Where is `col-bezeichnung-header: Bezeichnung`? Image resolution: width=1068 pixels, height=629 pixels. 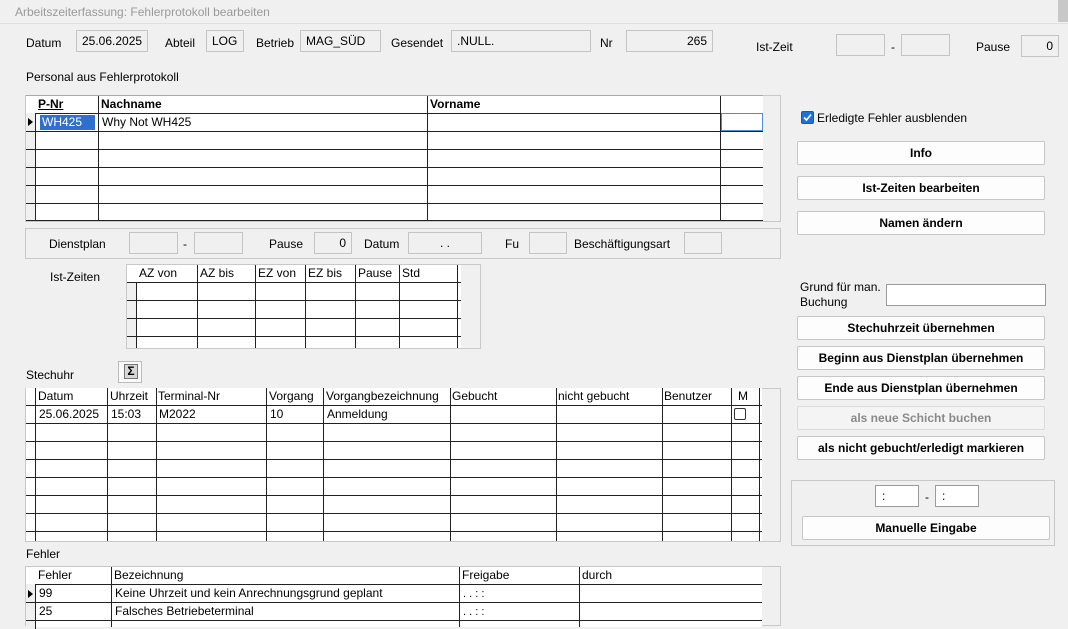 col-bezeichnung-header: Bezeichnung is located at coordinates (149, 575).